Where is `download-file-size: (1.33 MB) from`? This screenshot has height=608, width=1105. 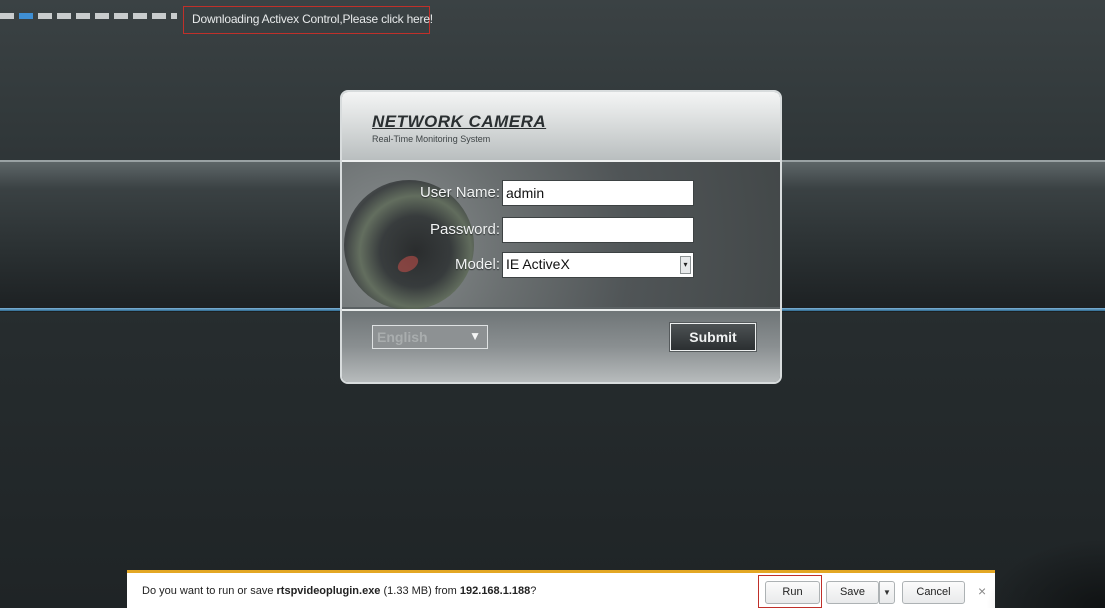
download-file-size: (1.33 MB) from is located at coordinates (420, 591).